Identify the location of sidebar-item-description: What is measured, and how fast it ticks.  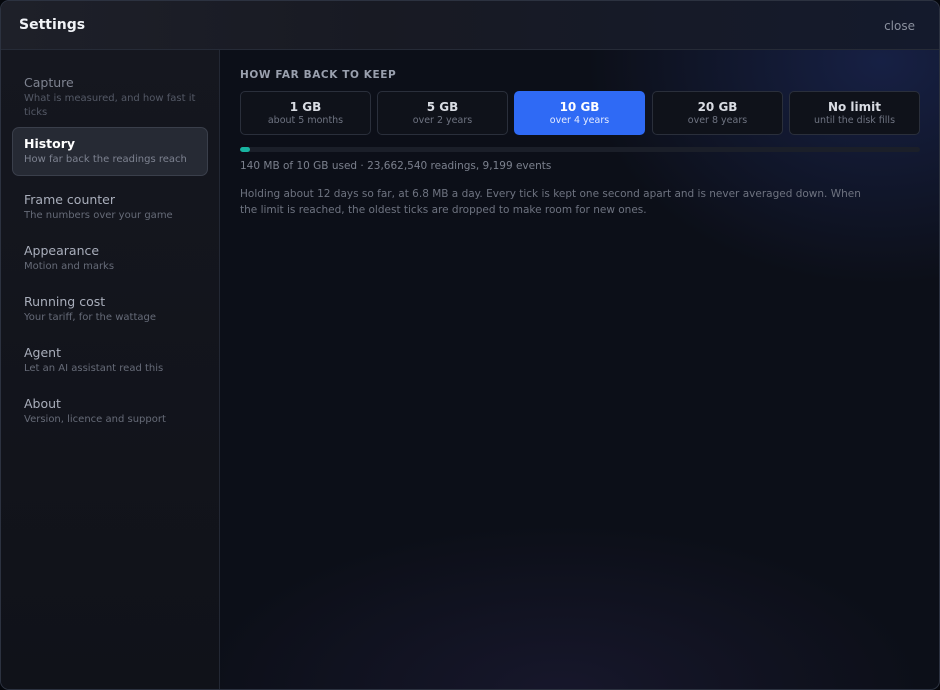
(110, 105).